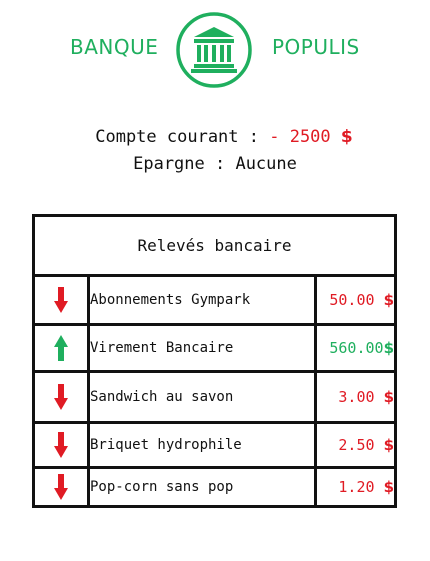 The height and width of the screenshot is (561, 430). I want to click on checking-account-currency: $, so click(346, 137).